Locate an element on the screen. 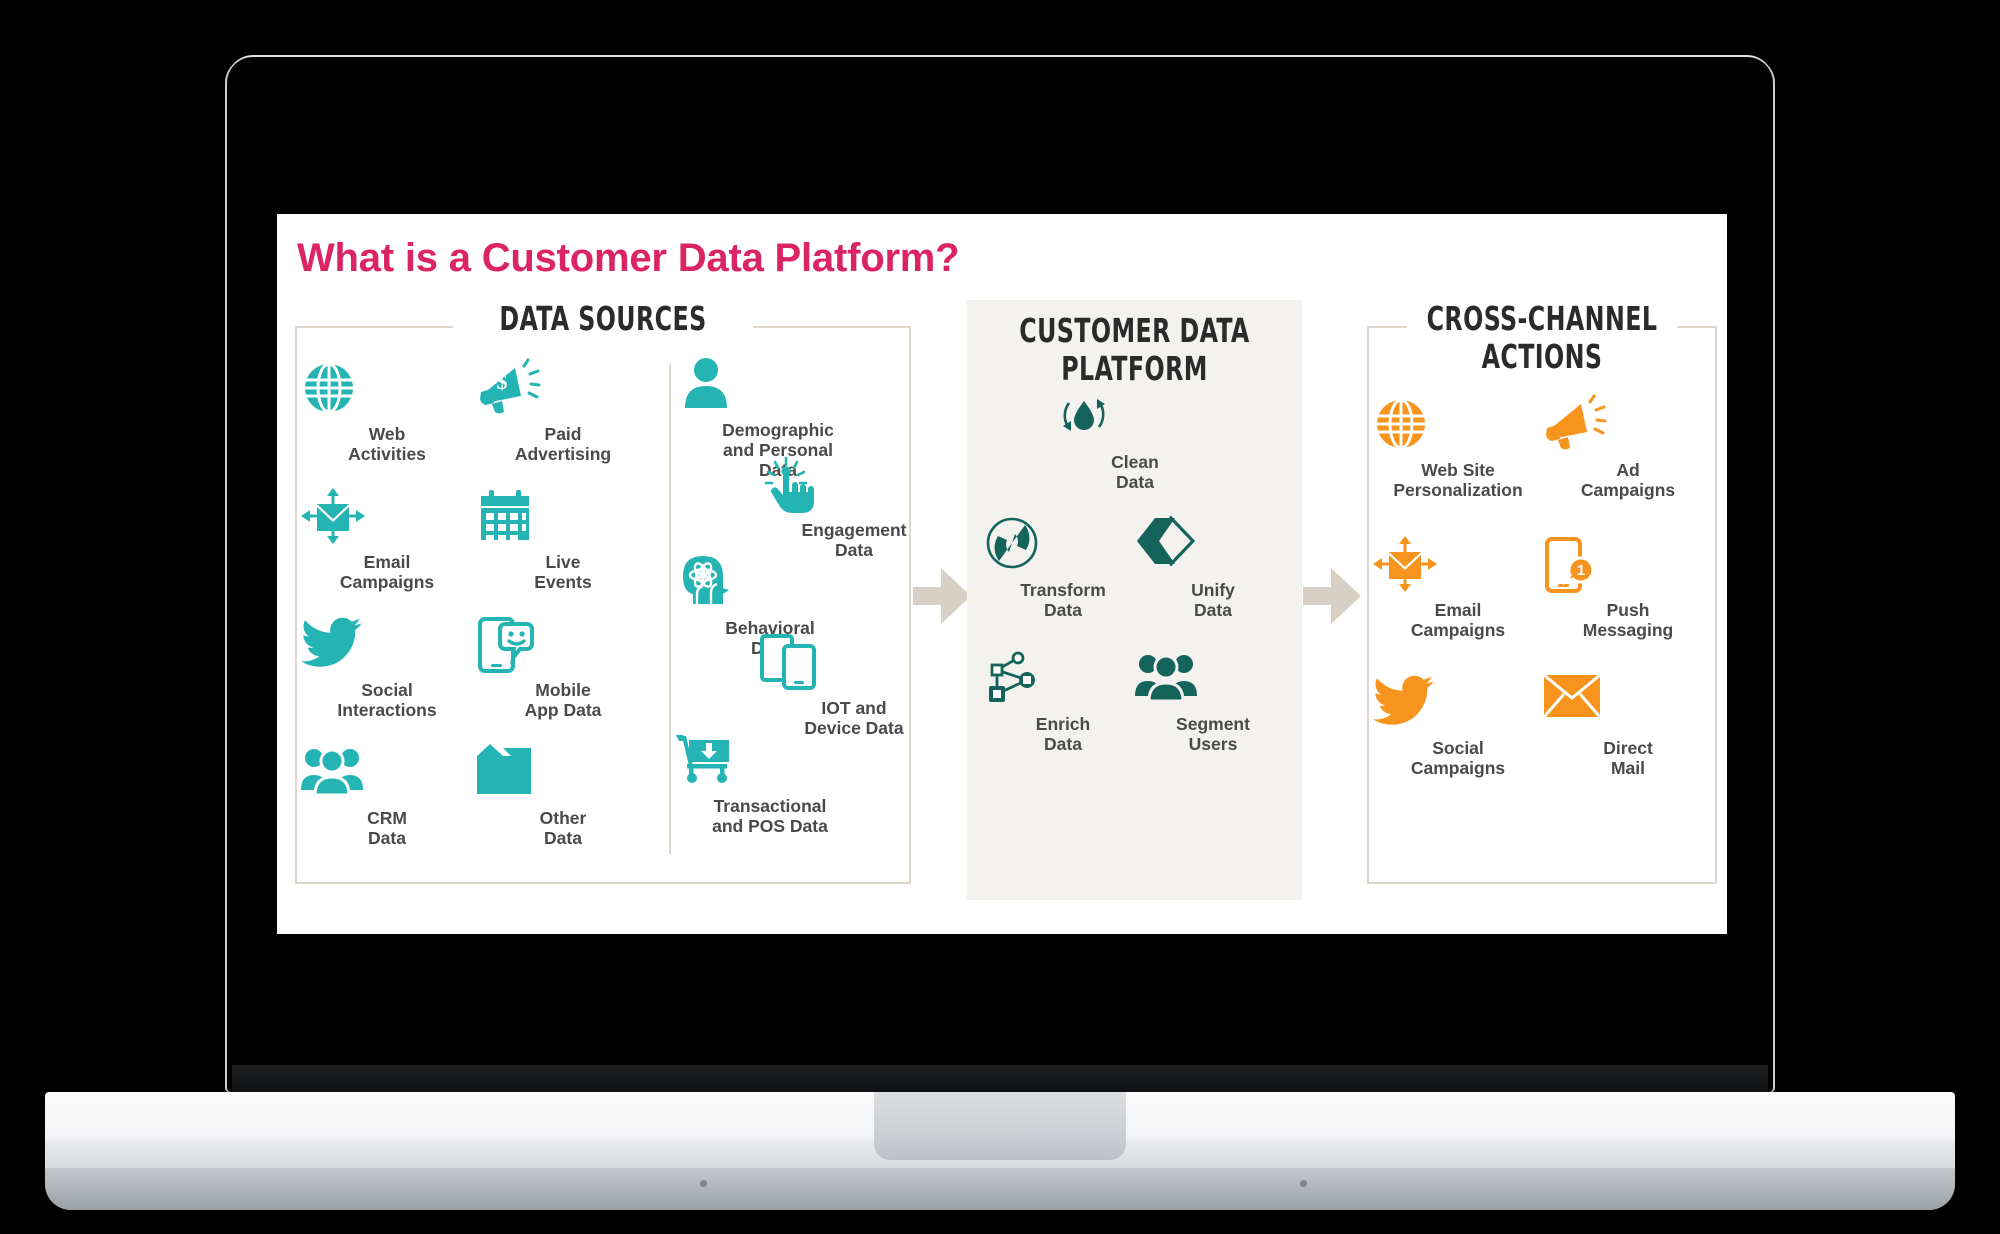 This screenshot has width=2000, height=1234. source-item-label: Paid Advertising is located at coordinates (563, 444).